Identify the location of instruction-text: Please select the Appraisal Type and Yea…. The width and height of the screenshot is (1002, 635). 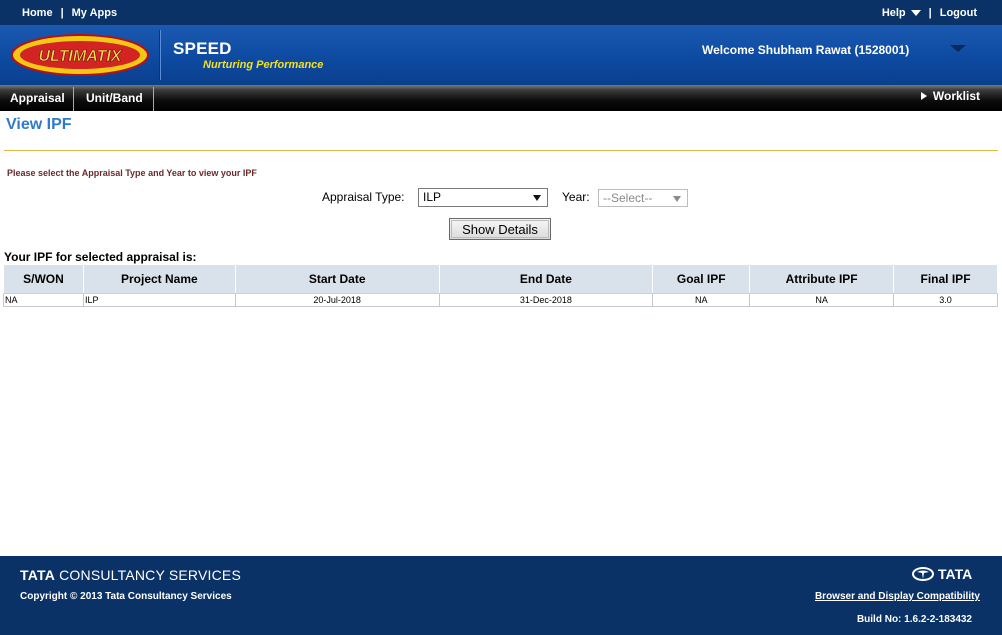
(132, 173).